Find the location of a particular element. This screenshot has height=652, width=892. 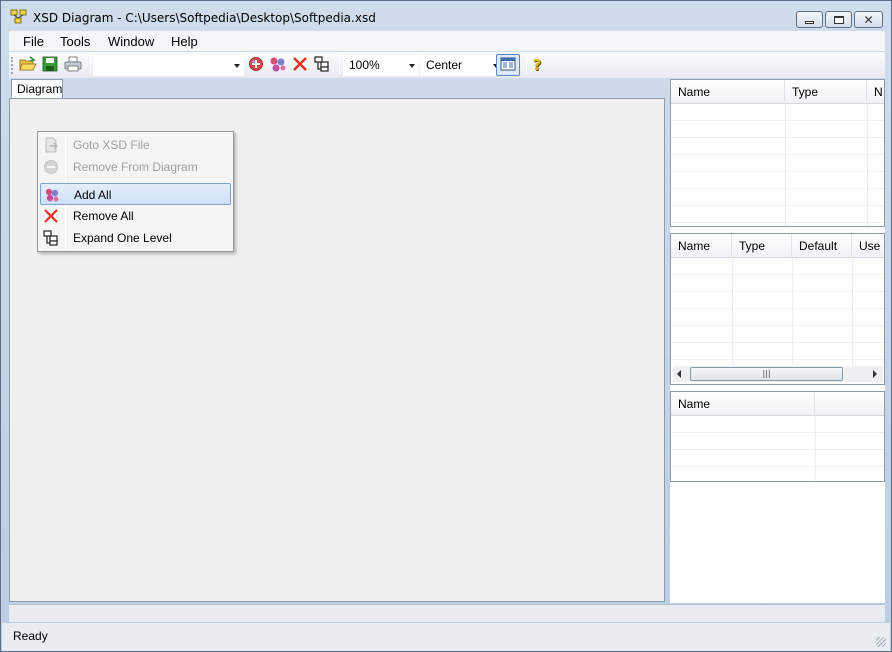

alignment-value: Center is located at coordinates (444, 65).